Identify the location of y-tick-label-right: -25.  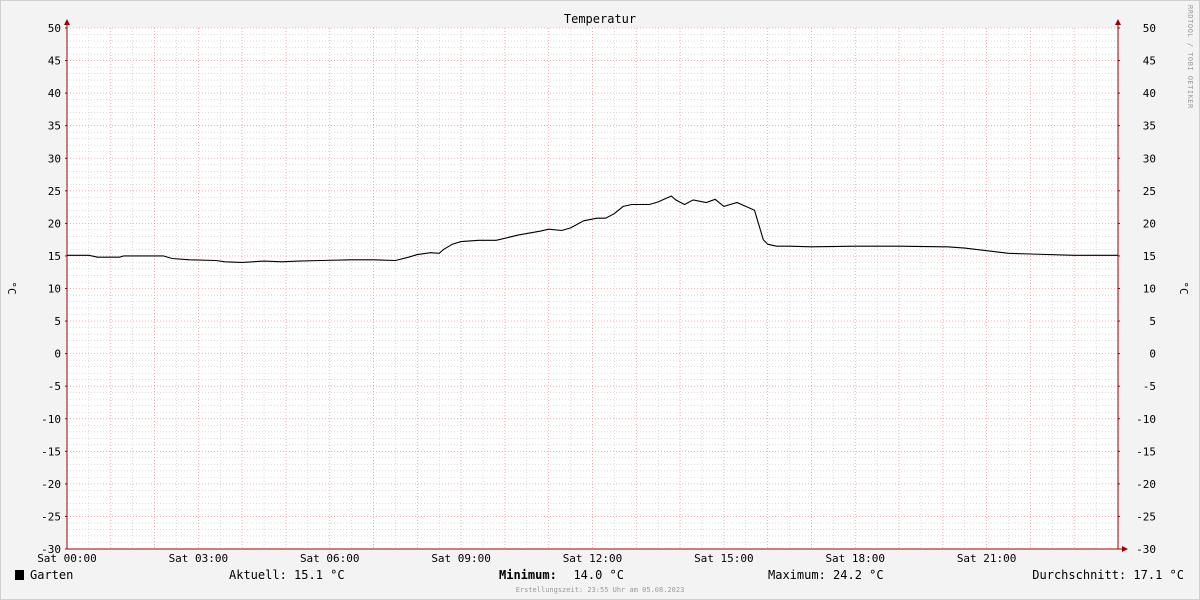
(1146, 516).